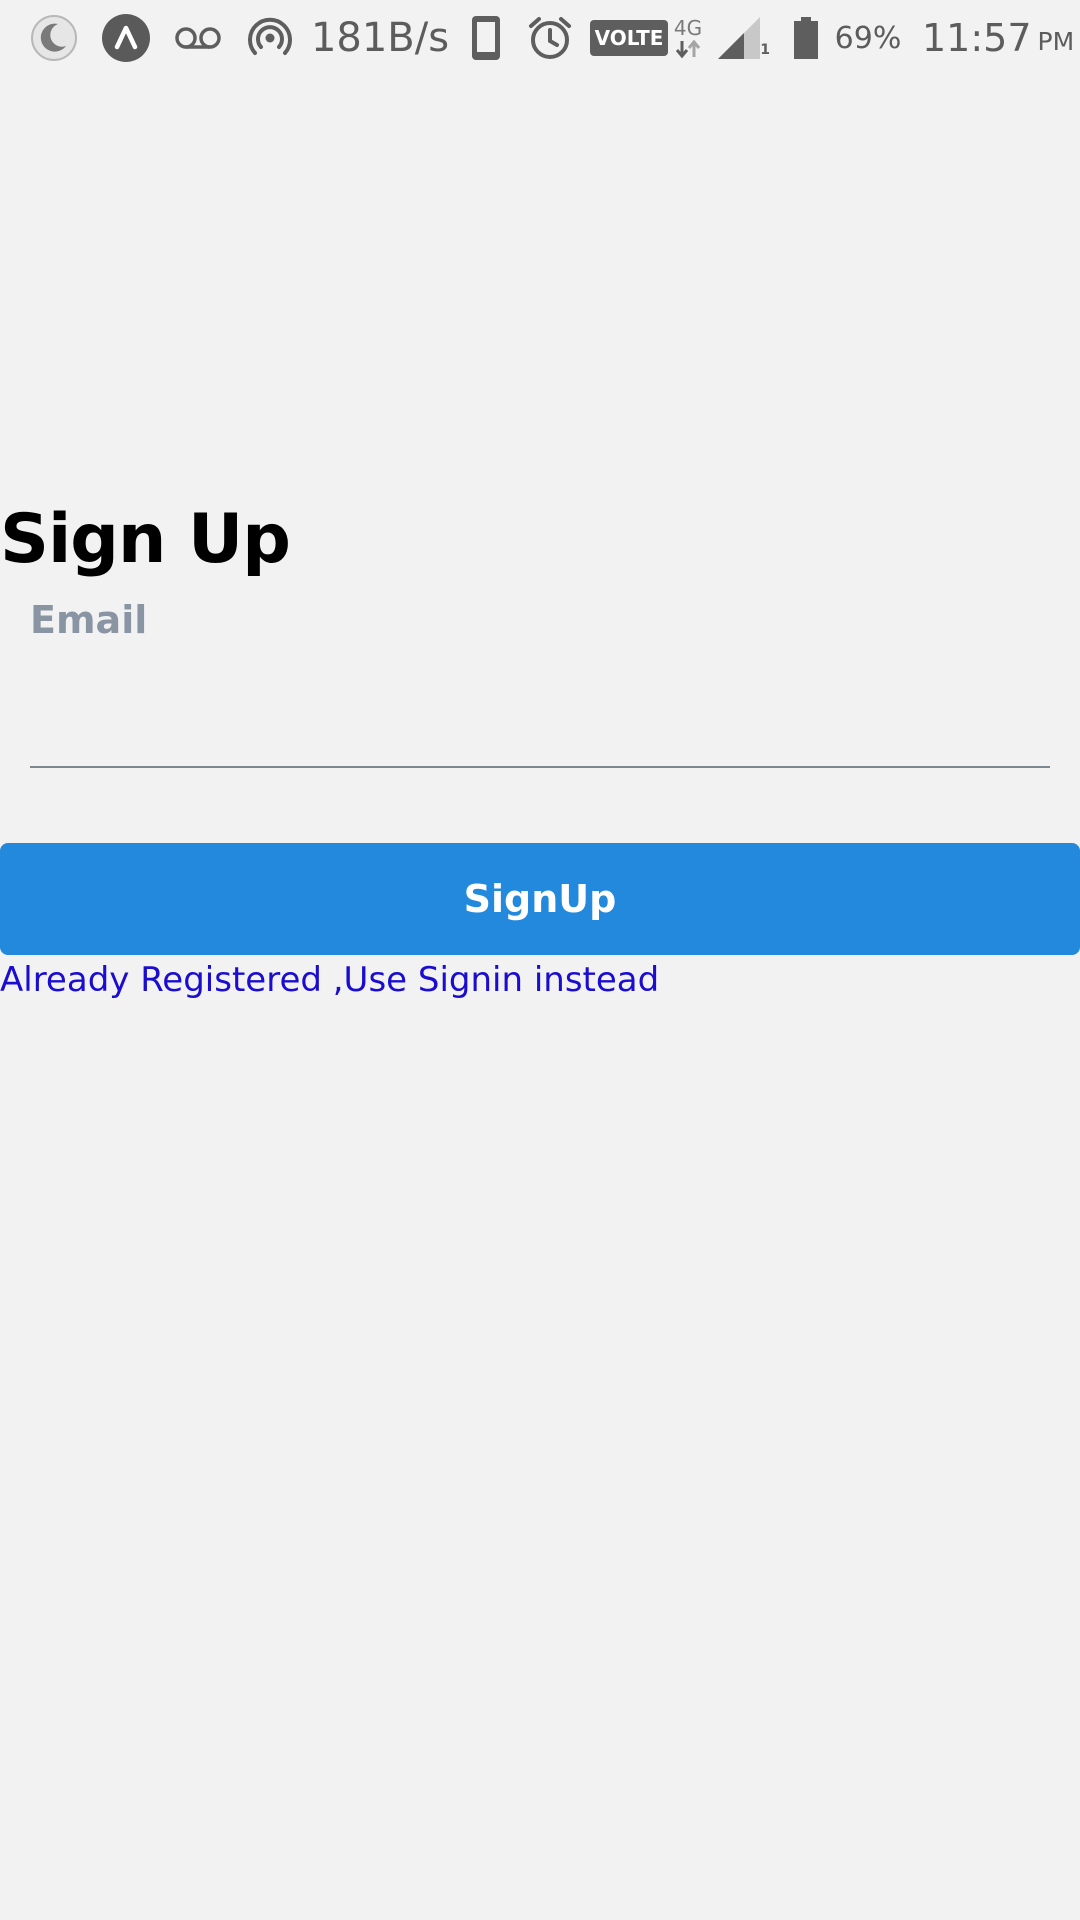 The height and width of the screenshot is (1920, 1080). I want to click on clock-ampm: PM, so click(1056, 41).